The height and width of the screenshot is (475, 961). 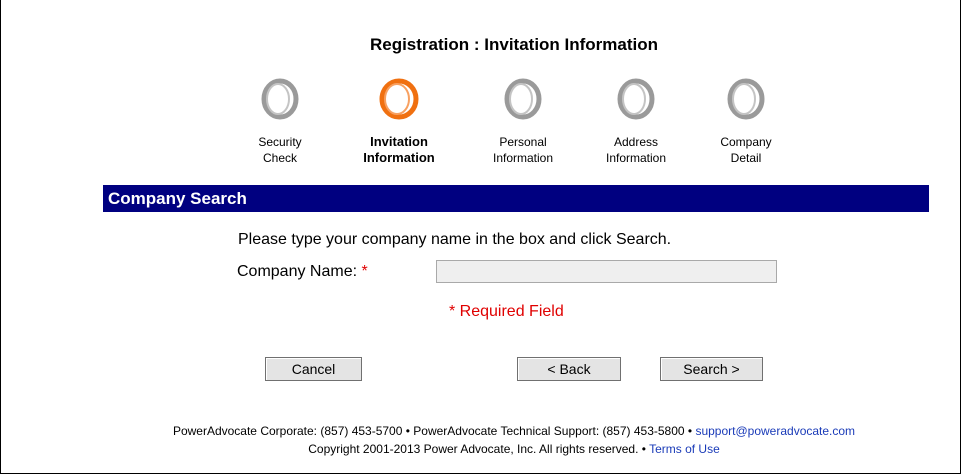 I want to click on step-label: Security Check, so click(x=280, y=150).